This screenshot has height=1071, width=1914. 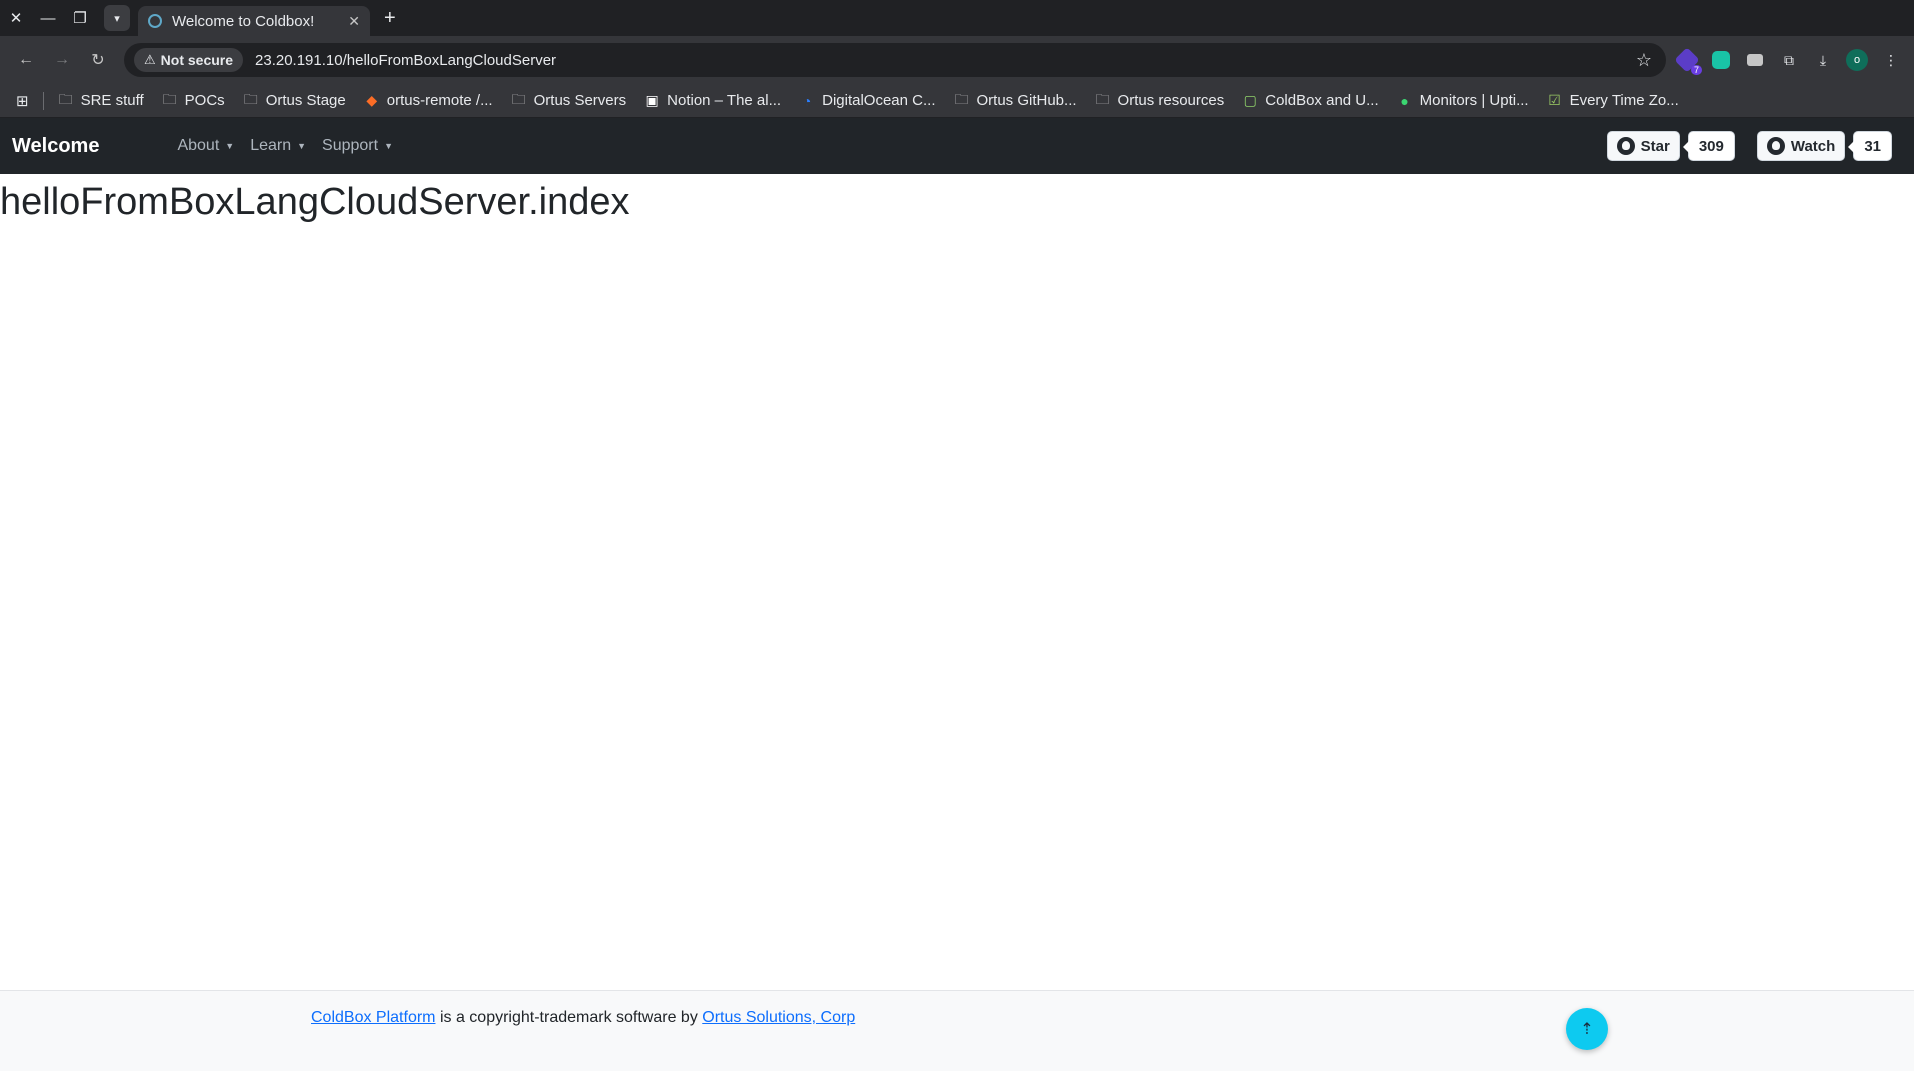 What do you see at coordinates (1721, 60) in the screenshot?
I see `teal-extension-icon` at bounding box center [1721, 60].